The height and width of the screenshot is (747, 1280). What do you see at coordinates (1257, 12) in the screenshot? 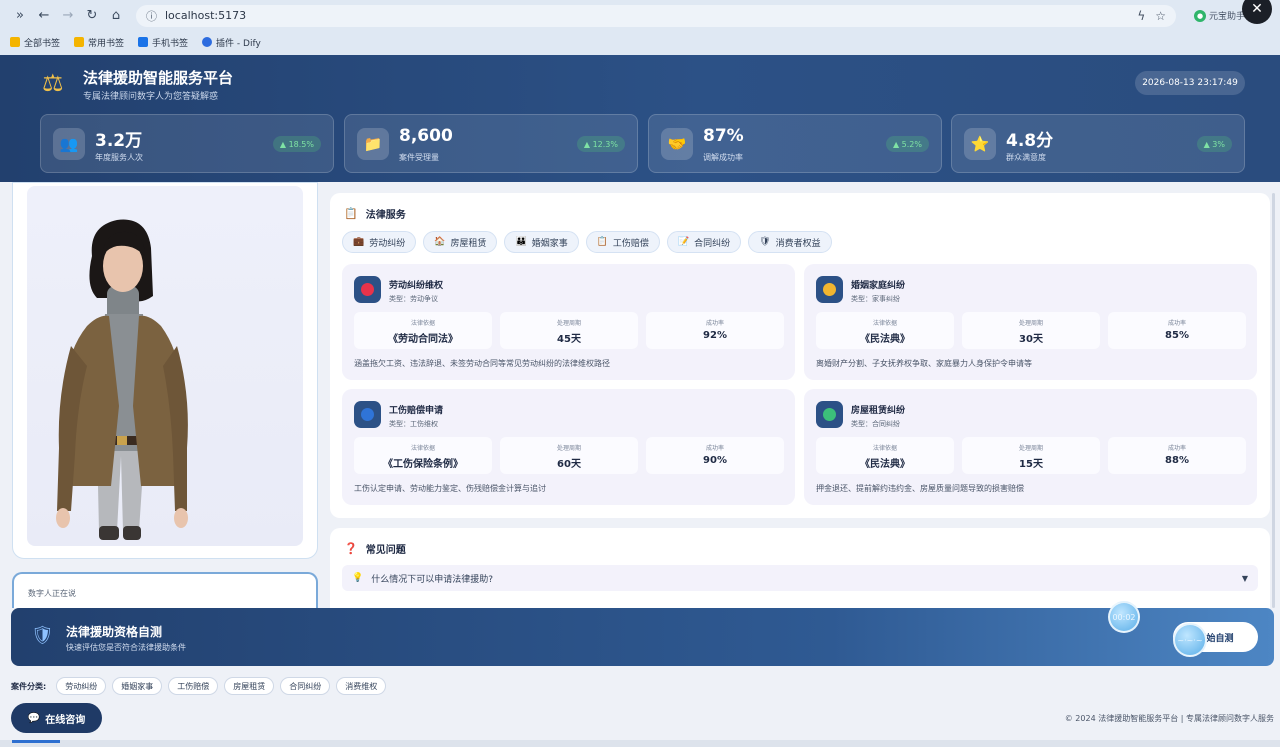
I see `close-icon: ✕` at bounding box center [1257, 12].